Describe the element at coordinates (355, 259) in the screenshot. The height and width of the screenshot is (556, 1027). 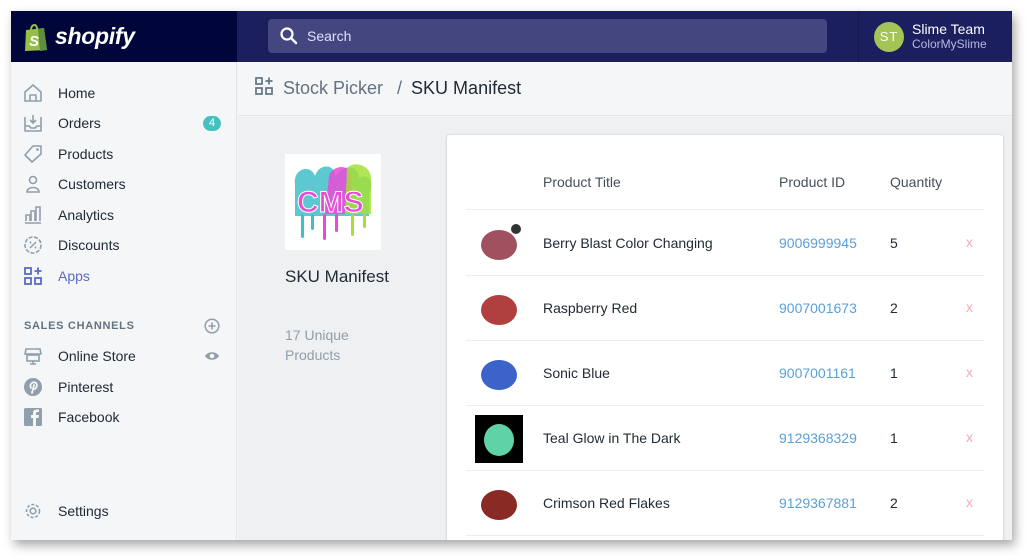
I see `manifest-summary: CMS SKU Manifest 17 Unique Products` at that location.